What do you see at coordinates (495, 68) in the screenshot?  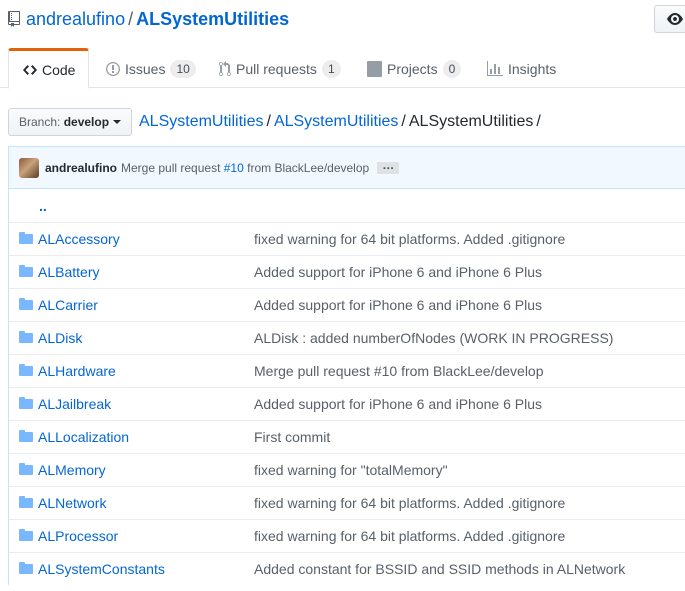 I see `graph-icon` at bounding box center [495, 68].